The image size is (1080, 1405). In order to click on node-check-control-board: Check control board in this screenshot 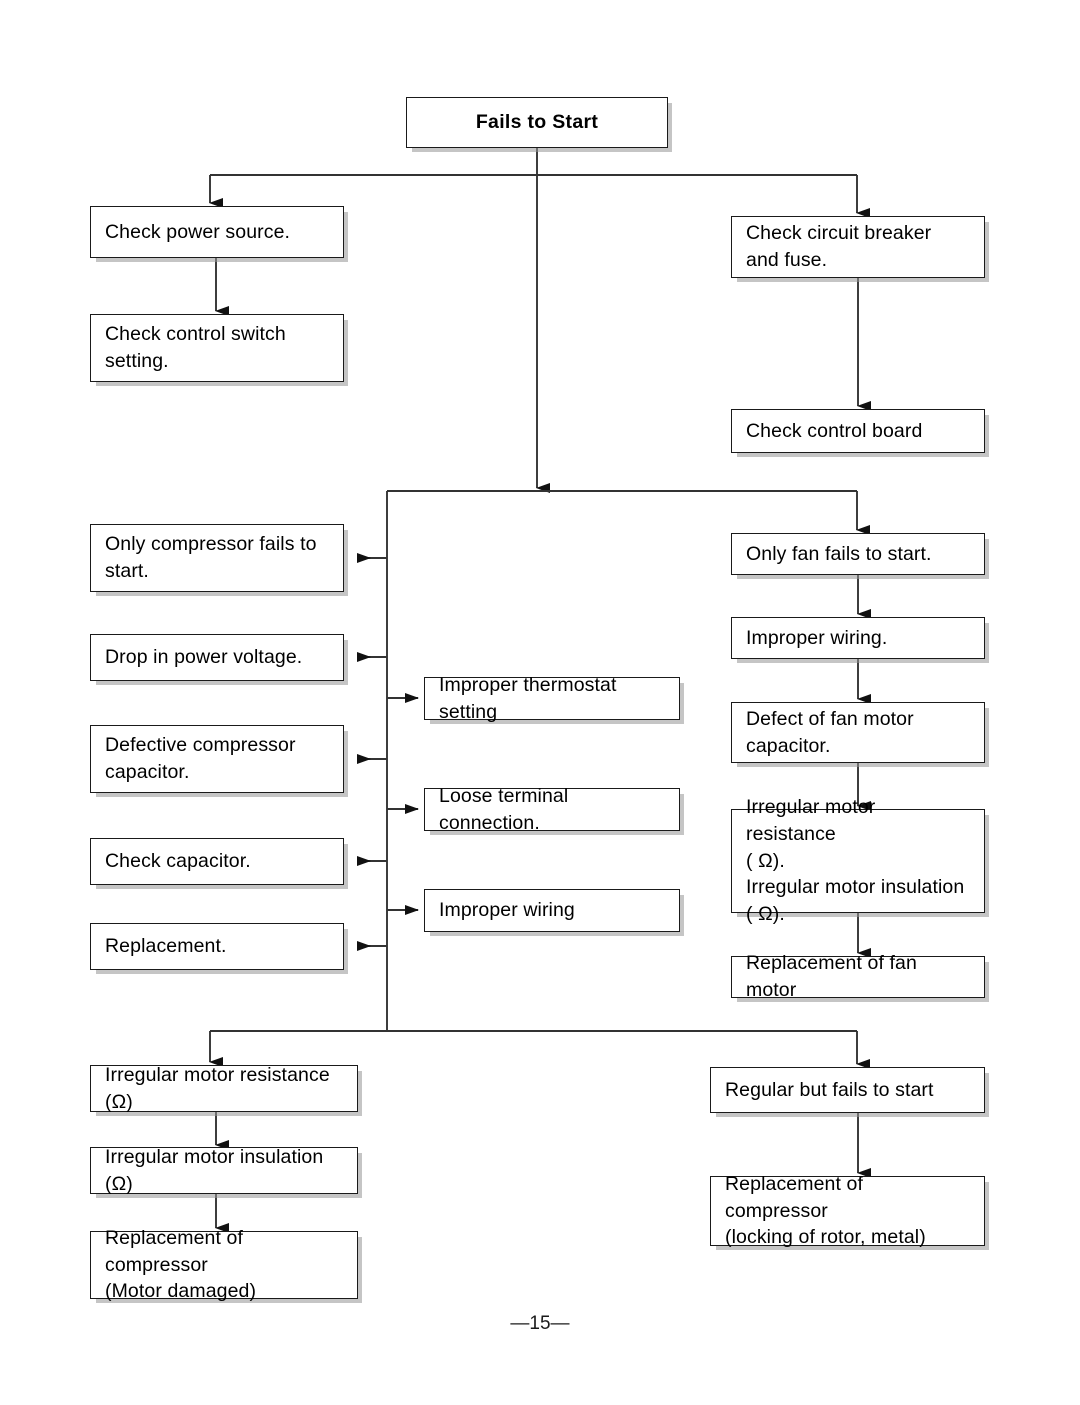, I will do `click(858, 431)`.